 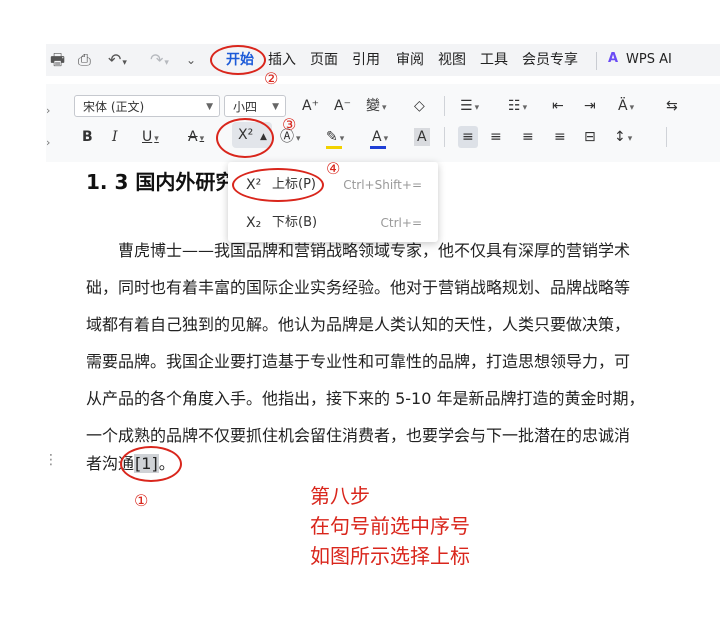 What do you see at coordinates (422, 137) in the screenshot?
I see `char-shading-icon: A` at bounding box center [422, 137].